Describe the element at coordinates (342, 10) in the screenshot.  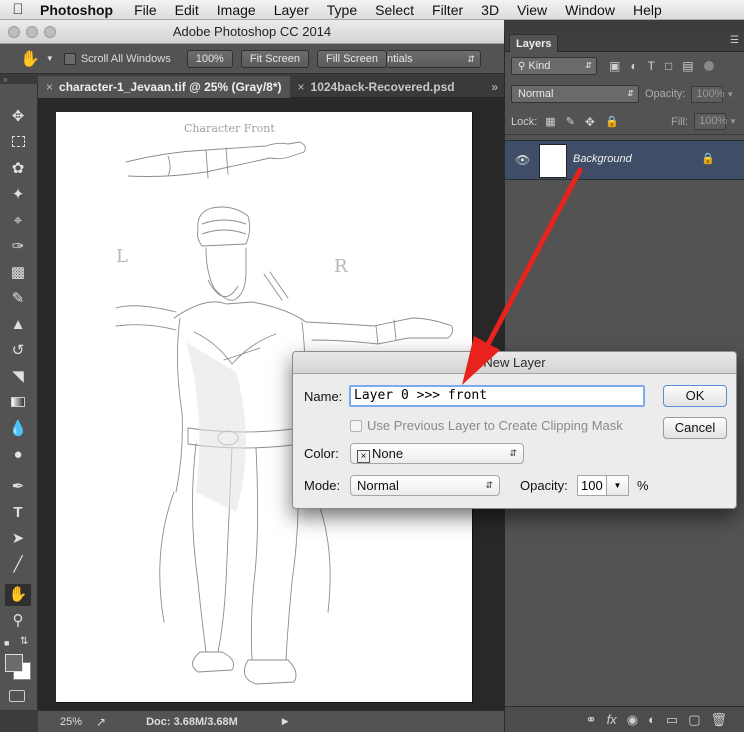
I see `menu-type: Type` at that location.